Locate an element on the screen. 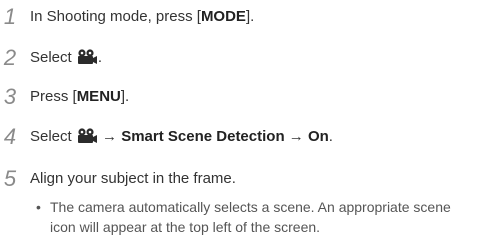  step-text: Select → Smart Scene Detection → On. is located at coordinates (181, 136).